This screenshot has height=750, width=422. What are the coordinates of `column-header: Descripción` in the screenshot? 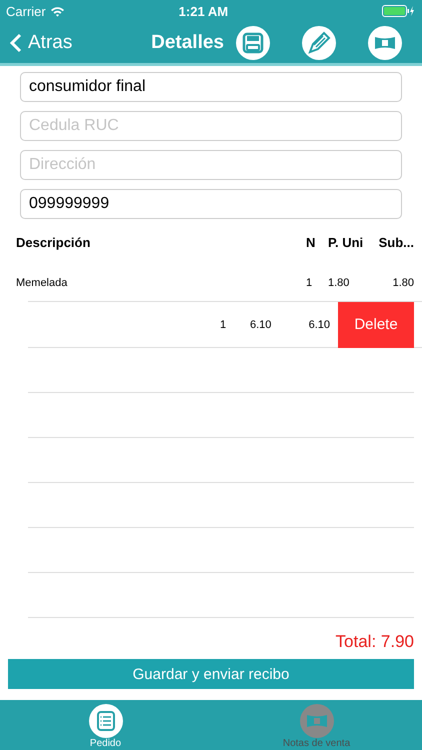 It's located at (54, 242).